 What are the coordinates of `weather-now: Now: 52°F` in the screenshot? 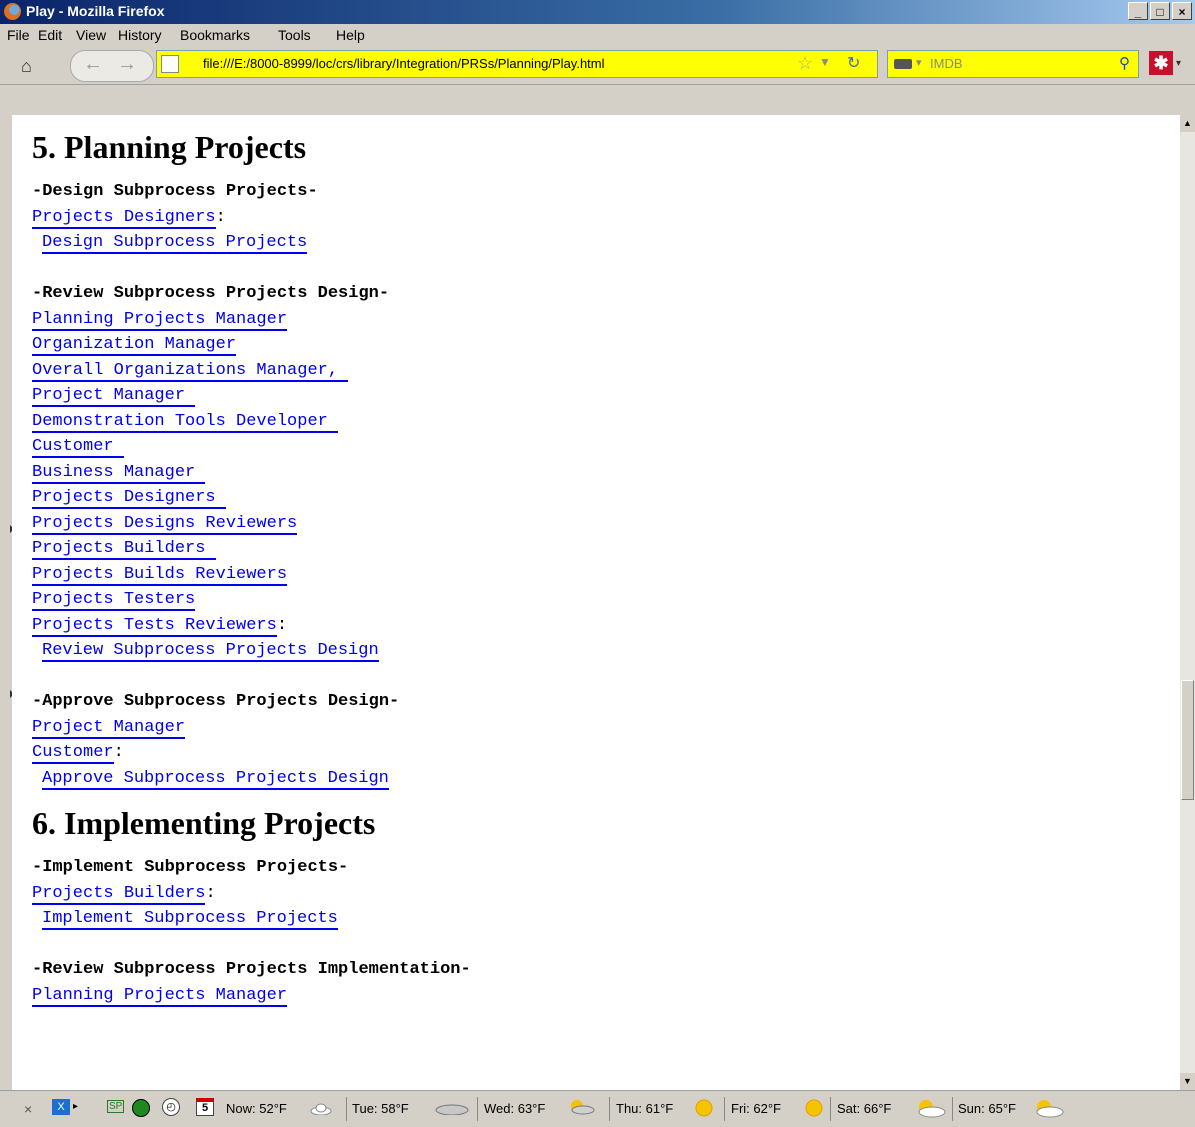 It's located at (256, 1108).